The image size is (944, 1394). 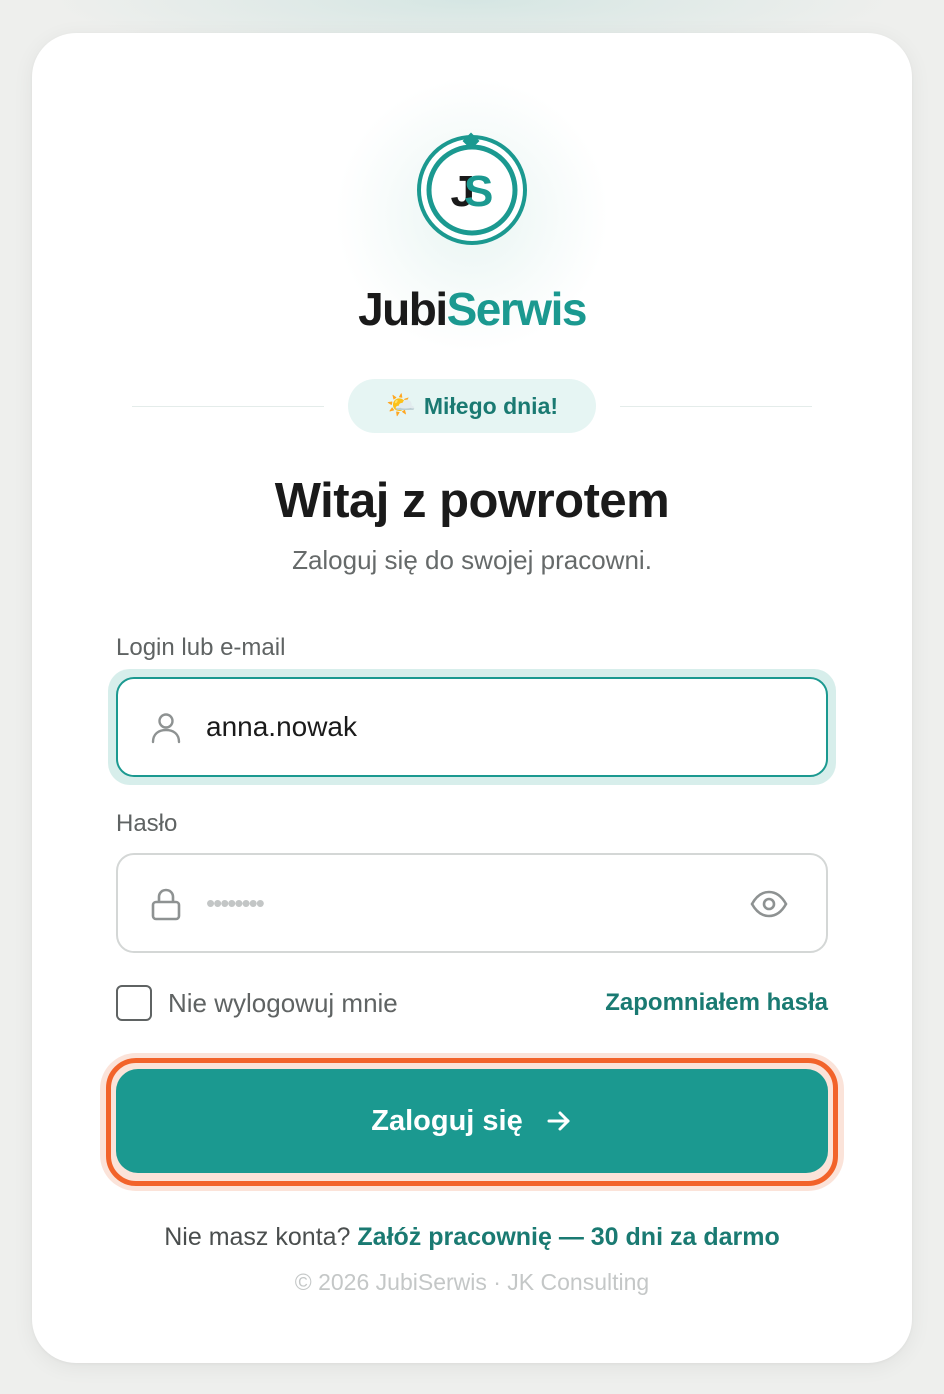 I want to click on user-icon, so click(x=166, y=728).